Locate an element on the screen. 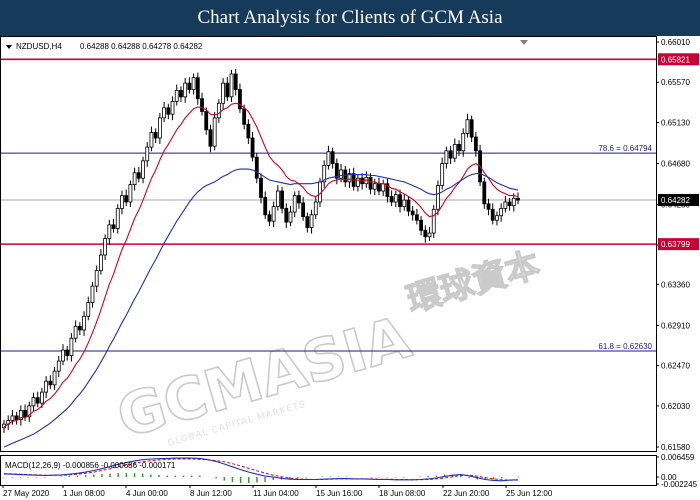  time-tick-label: 11 Jun 04:00 is located at coordinates (276, 493).